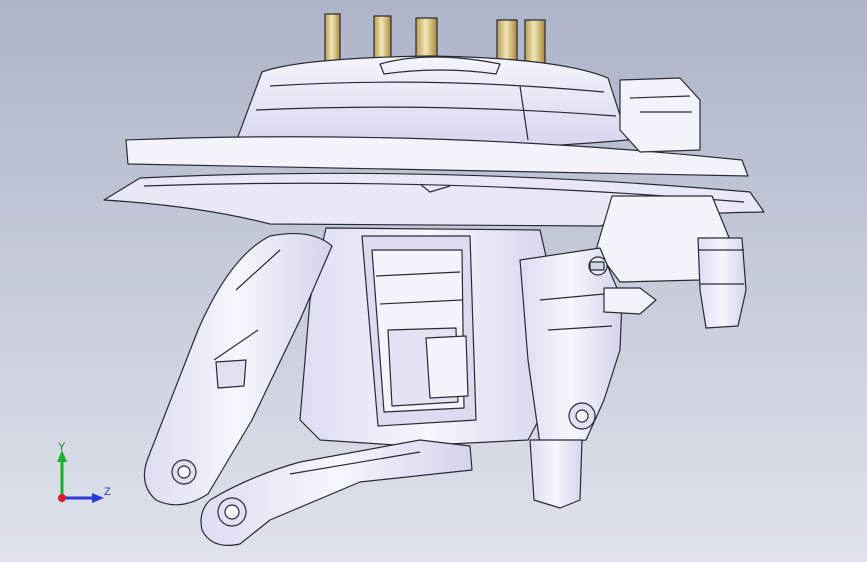 The height and width of the screenshot is (562, 867). What do you see at coordinates (447, 367) in the screenshot?
I see `window-boss` at bounding box center [447, 367].